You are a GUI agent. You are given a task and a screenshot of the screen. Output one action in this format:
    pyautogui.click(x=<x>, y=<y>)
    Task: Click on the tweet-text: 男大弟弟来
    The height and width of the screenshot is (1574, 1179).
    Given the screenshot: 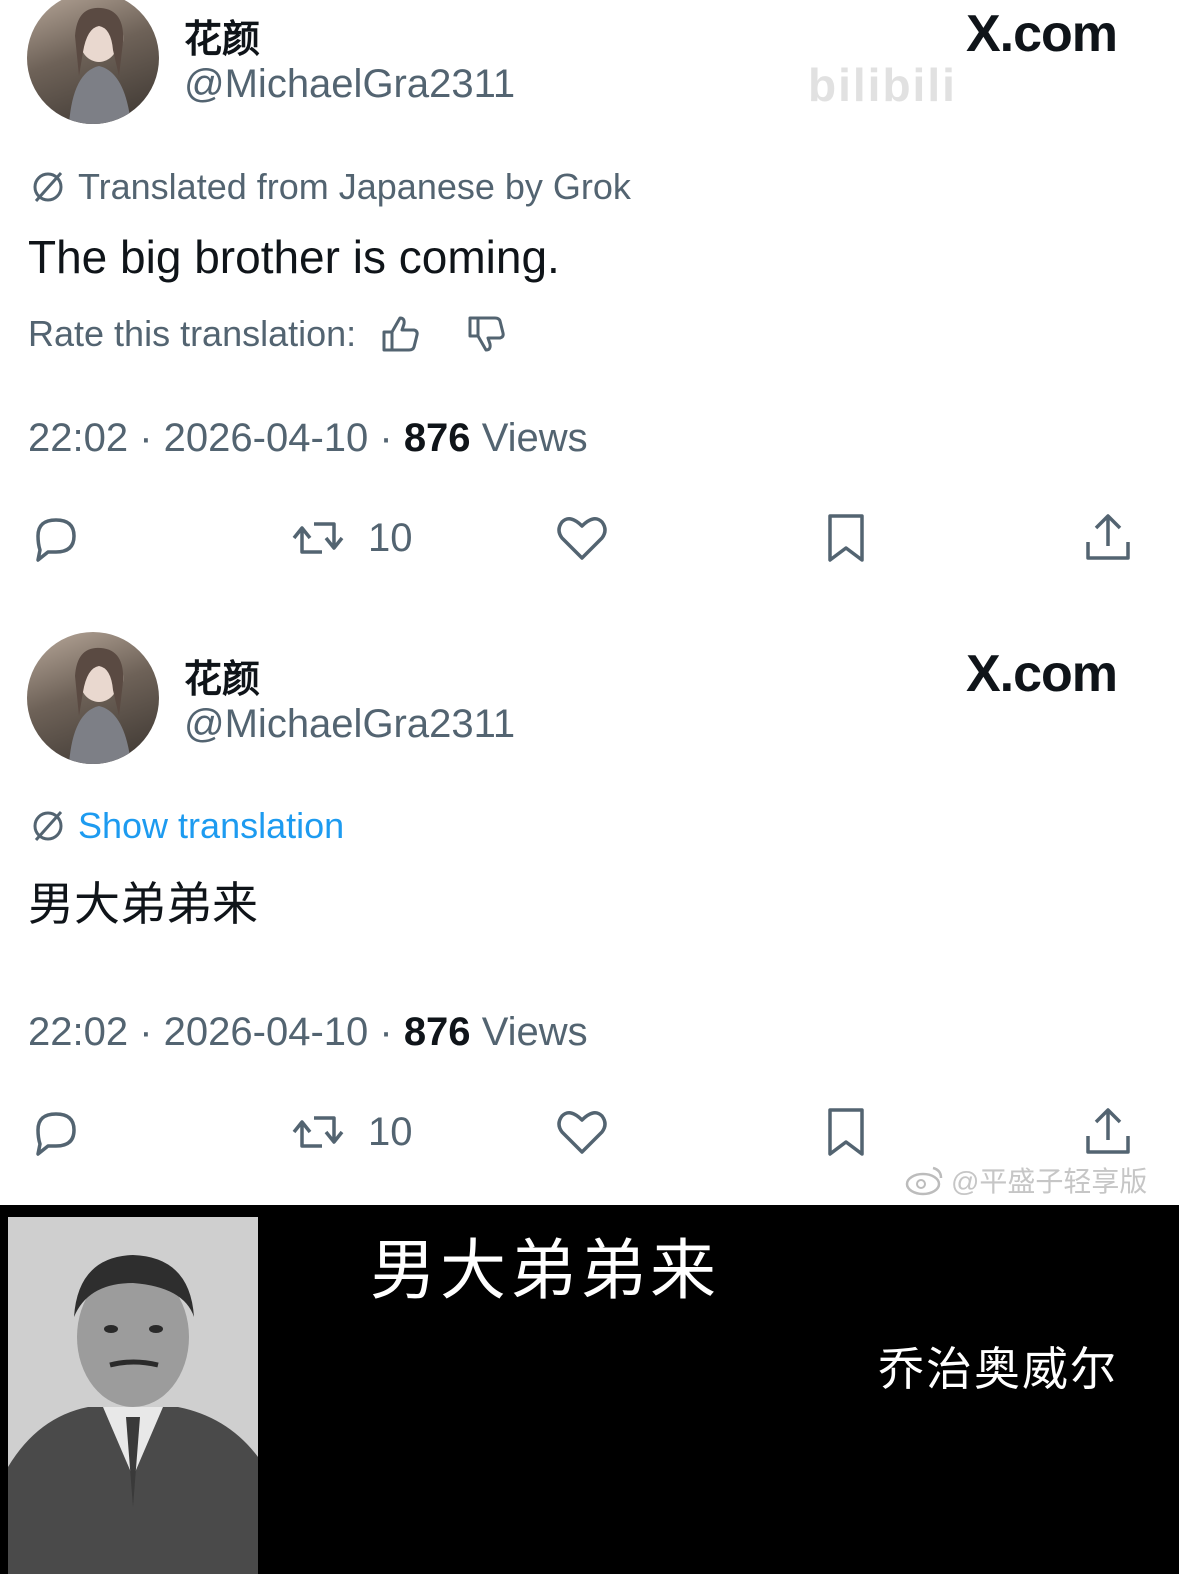 What is the action you would take?
    pyautogui.click(x=143, y=904)
    